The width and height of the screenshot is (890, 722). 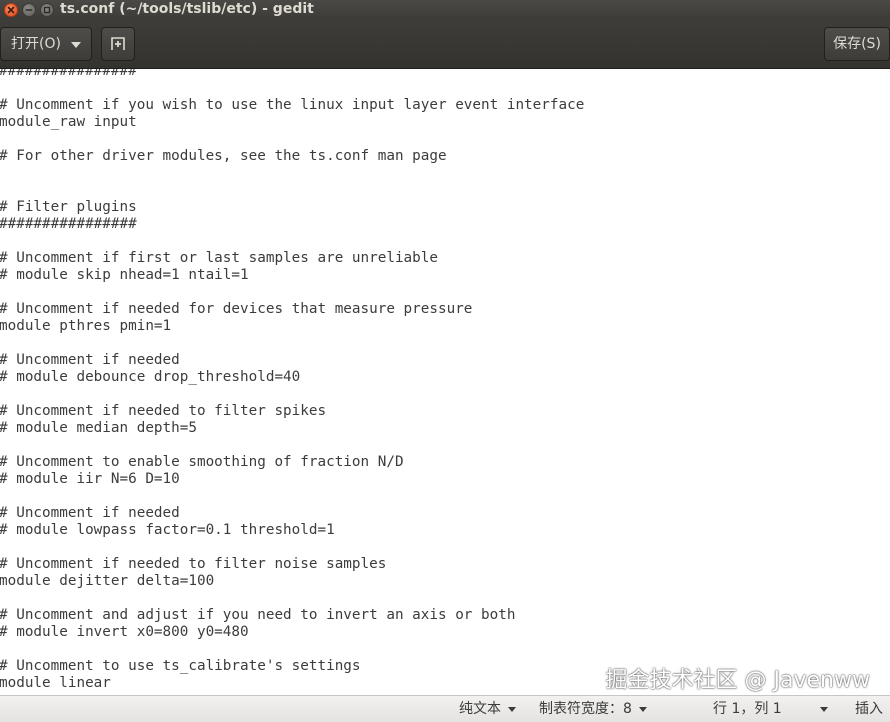 What do you see at coordinates (445, 10) in the screenshot?
I see `title-bar: ts.conf (~/tools/tslib/etc) - gedit` at bounding box center [445, 10].